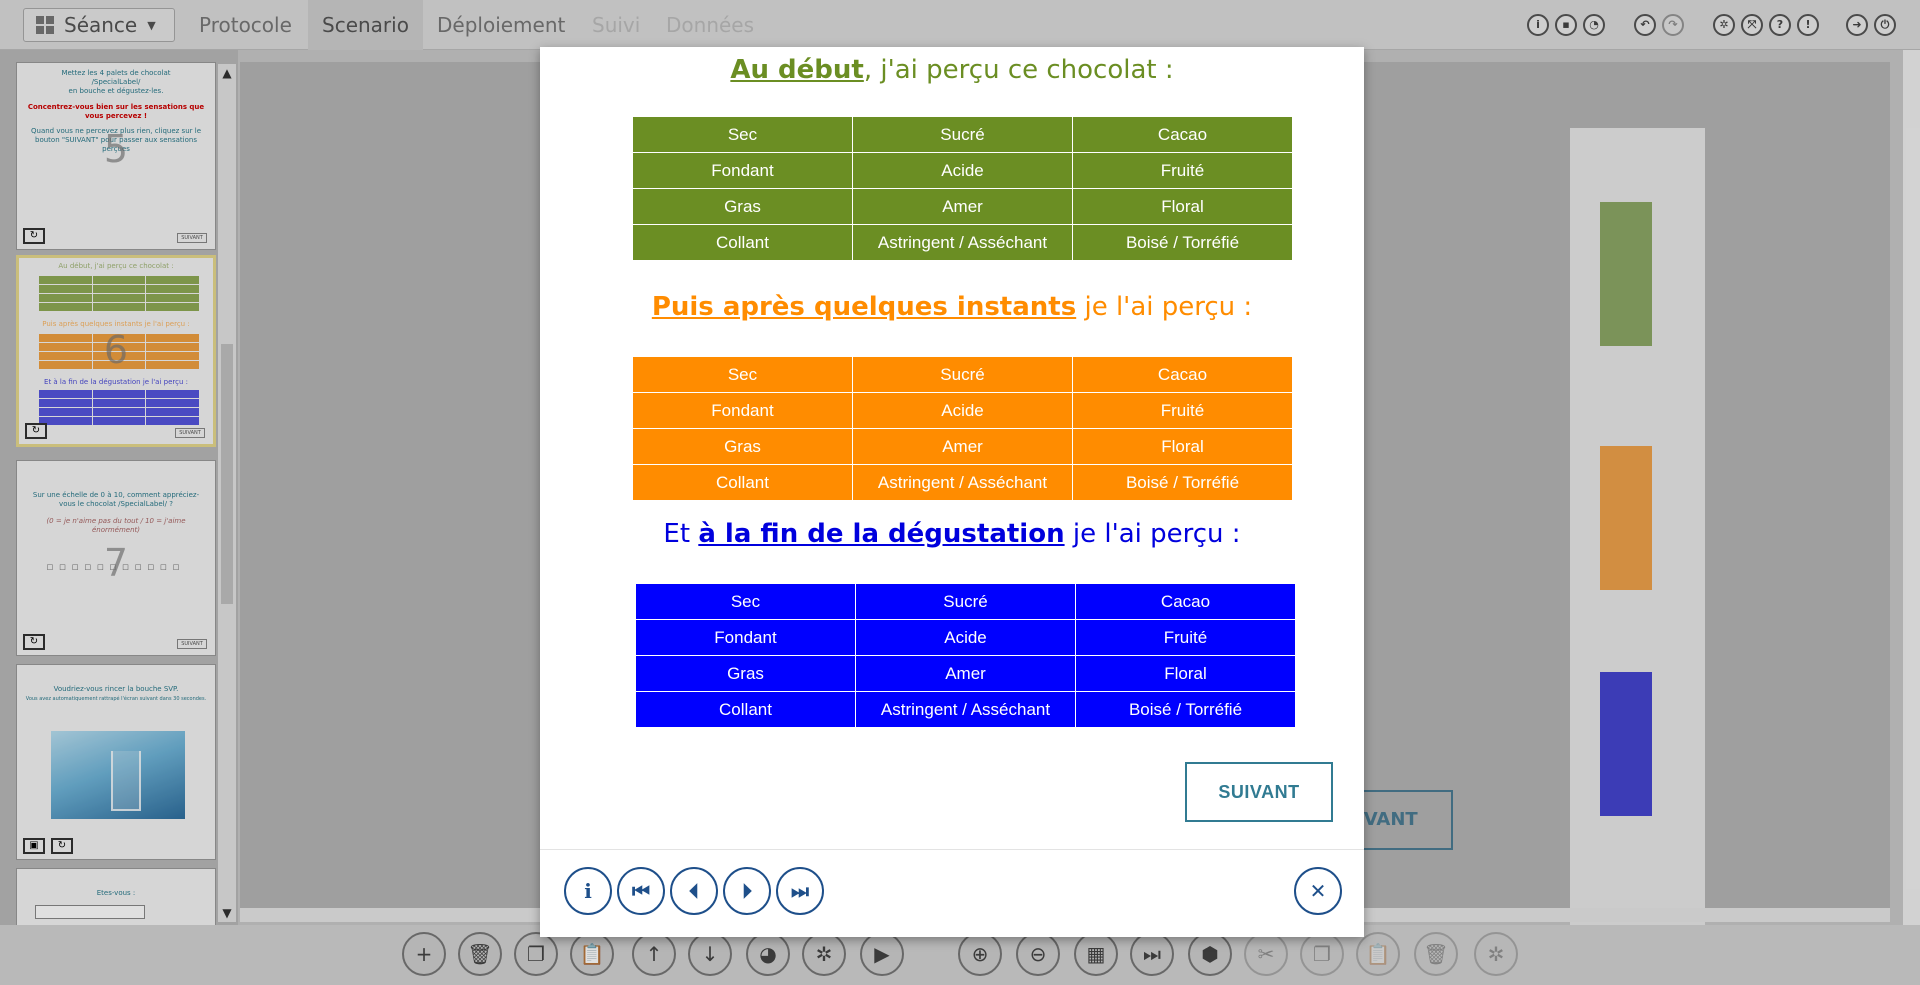  What do you see at coordinates (1259, 792) in the screenshot?
I see `suivant-button: SUIVANT` at bounding box center [1259, 792].